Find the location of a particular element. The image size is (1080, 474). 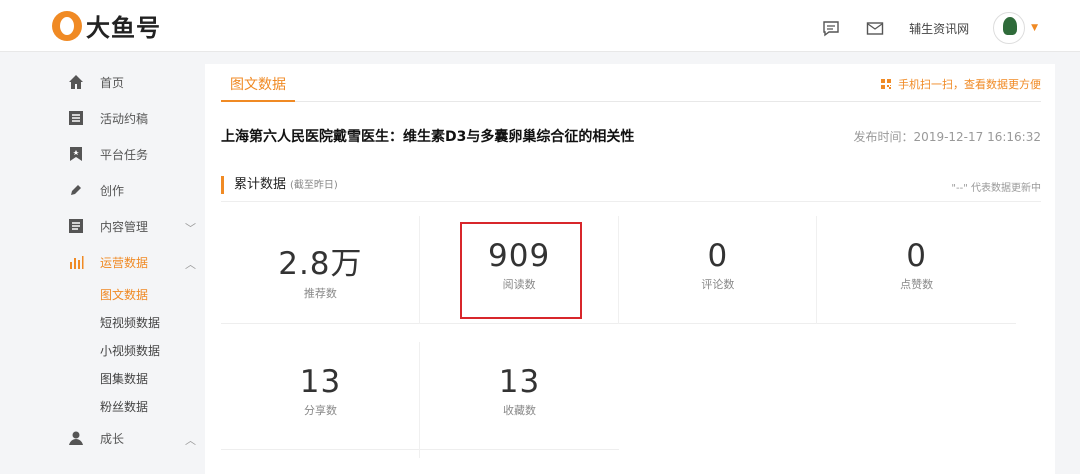

qr-code-icon is located at coordinates (886, 84).